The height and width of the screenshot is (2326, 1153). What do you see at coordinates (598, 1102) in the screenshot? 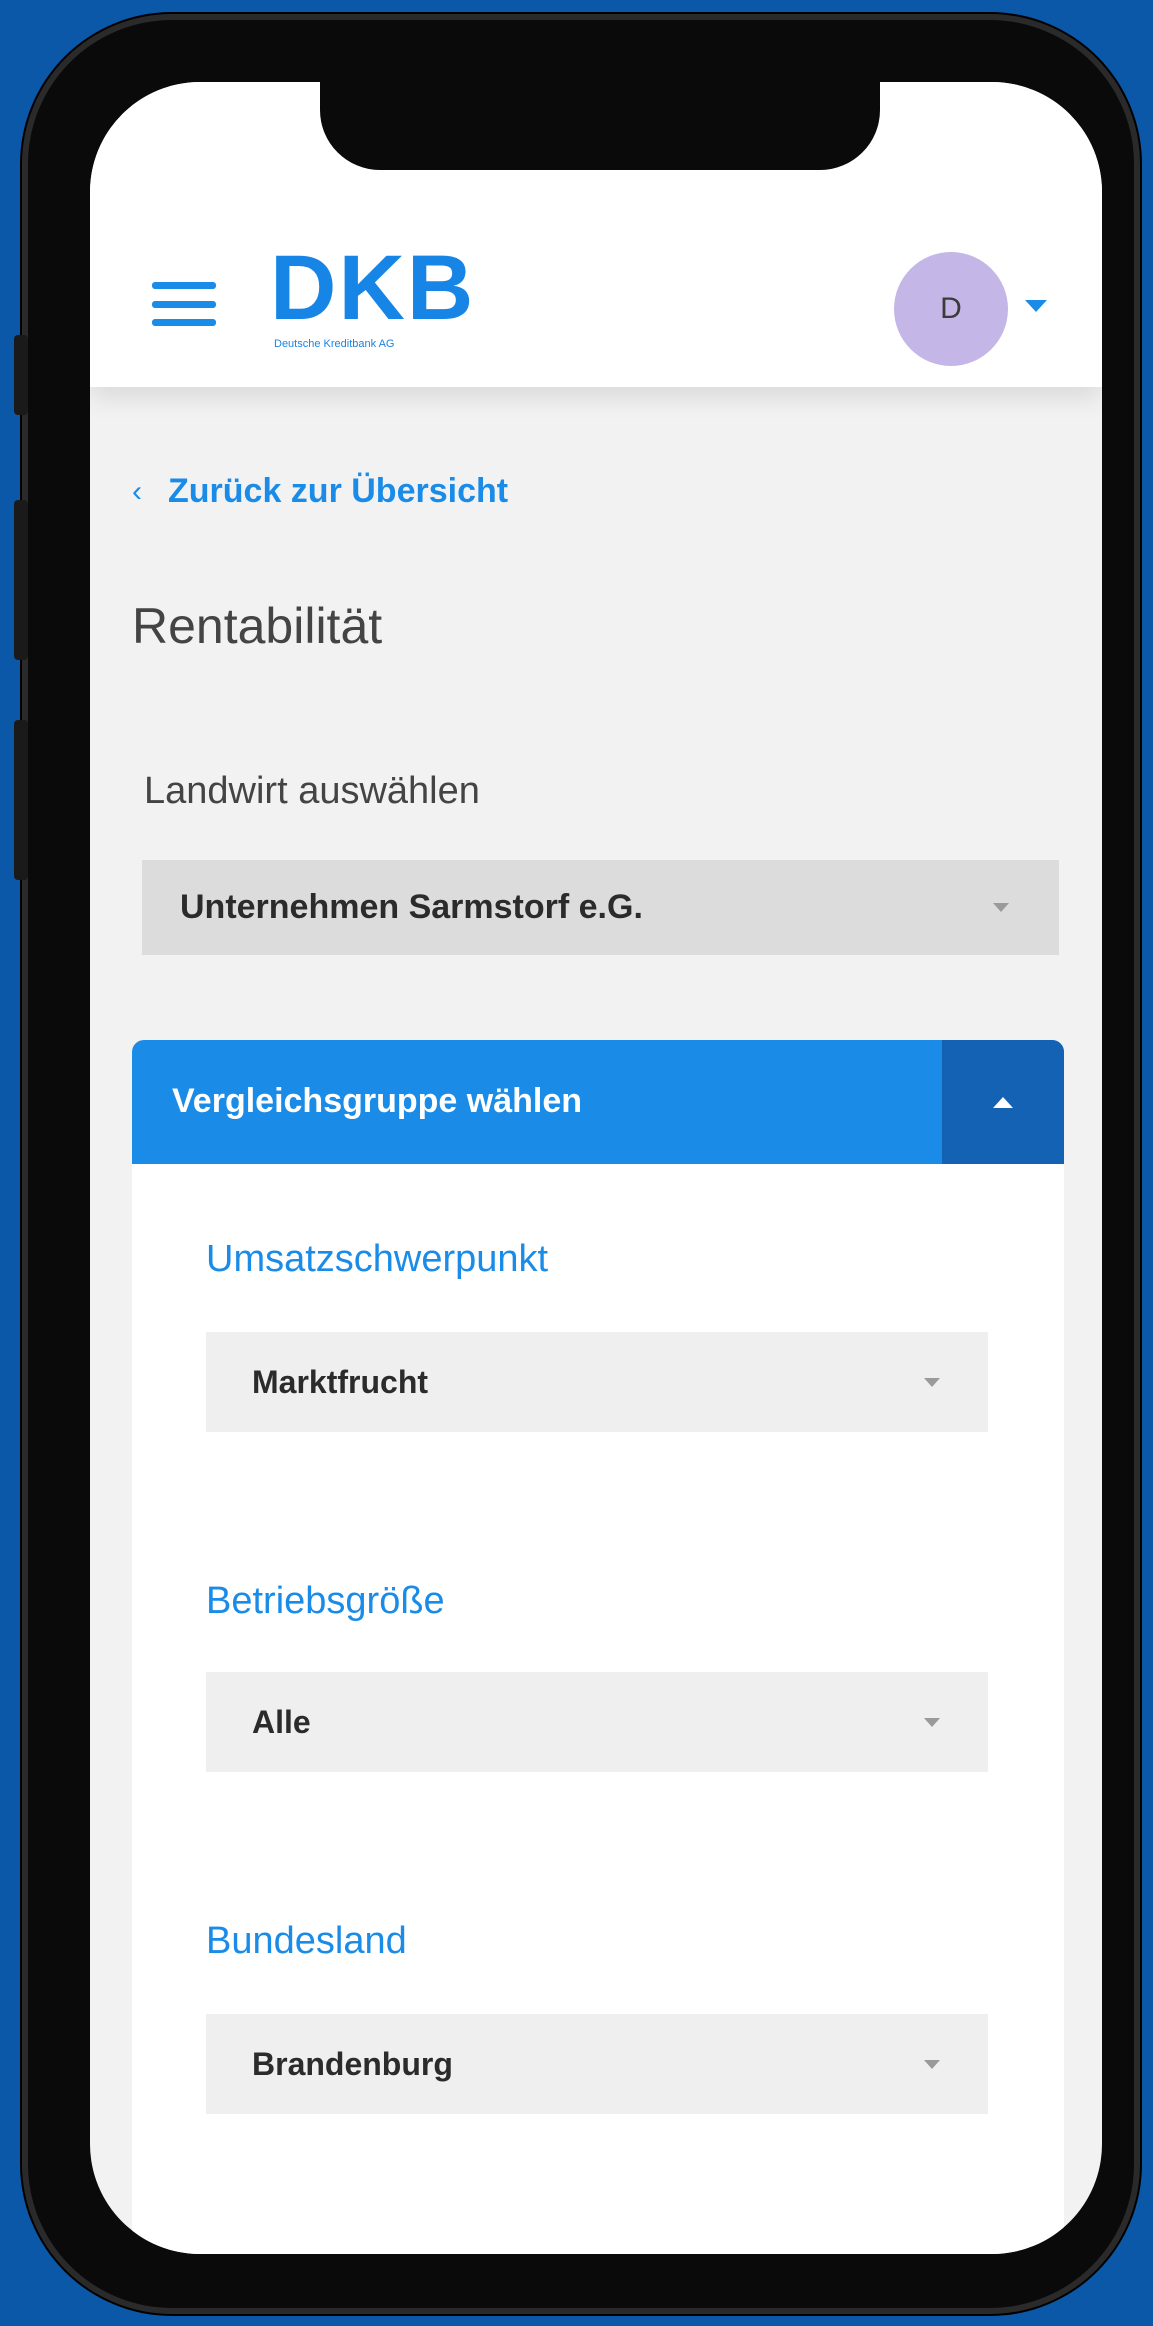
I see `comparison-group-header: Vergleichsgruppe wählen` at bounding box center [598, 1102].